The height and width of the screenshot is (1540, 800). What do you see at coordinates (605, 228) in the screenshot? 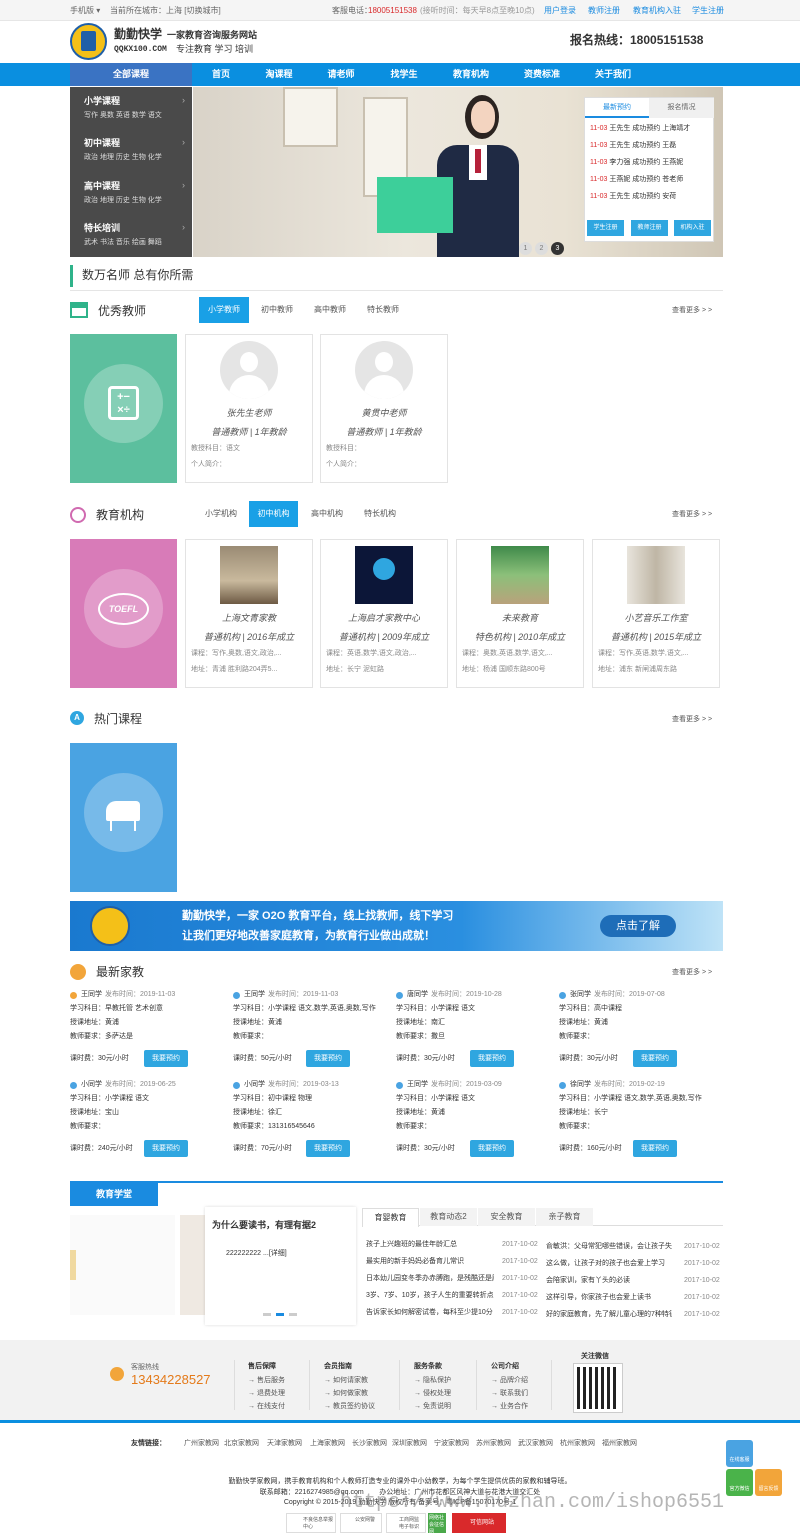
I see `student-register-button: 学生注册` at bounding box center [605, 228].